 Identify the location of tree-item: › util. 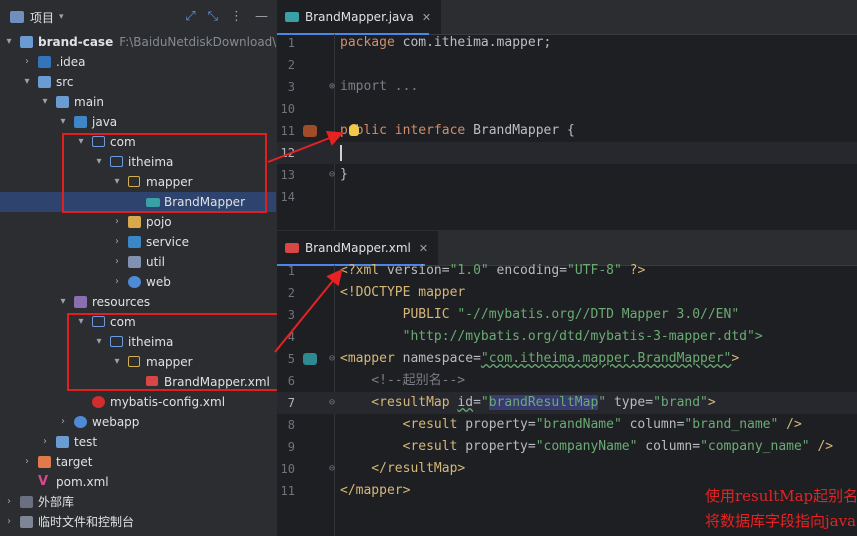
(138, 262).